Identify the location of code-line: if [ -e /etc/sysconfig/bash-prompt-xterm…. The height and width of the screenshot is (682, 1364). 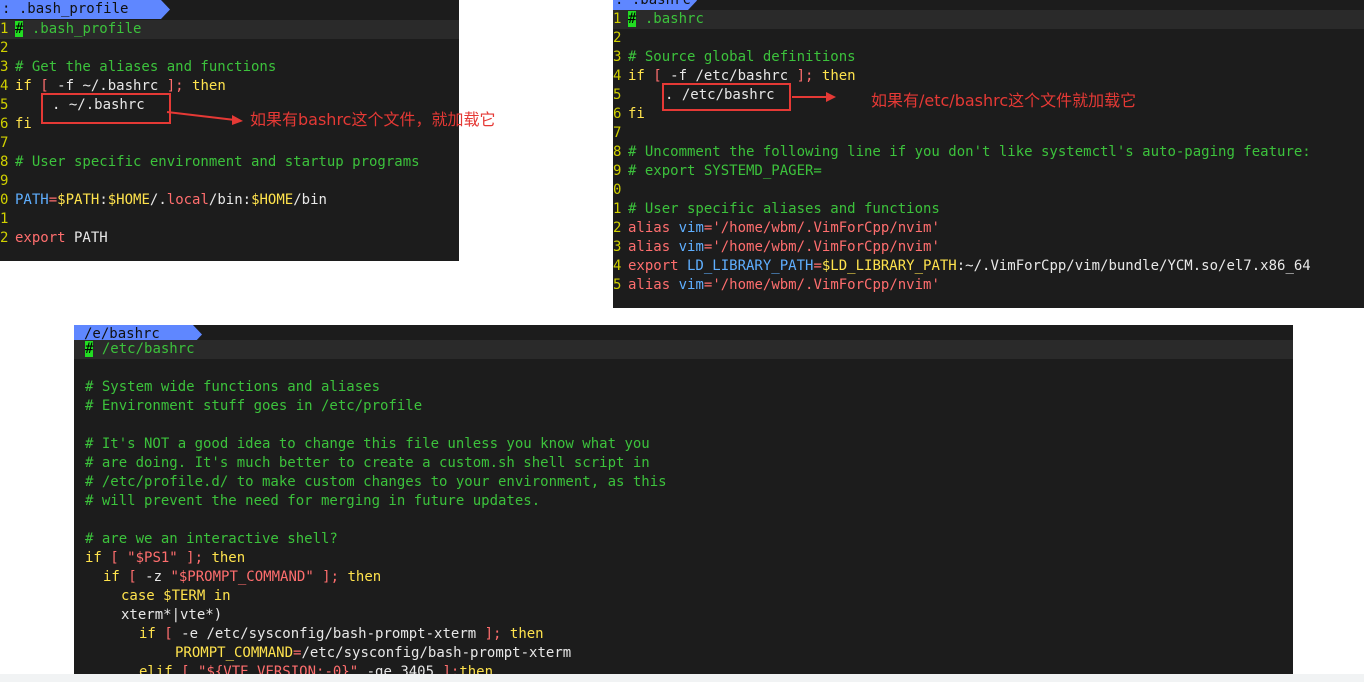
(341, 634).